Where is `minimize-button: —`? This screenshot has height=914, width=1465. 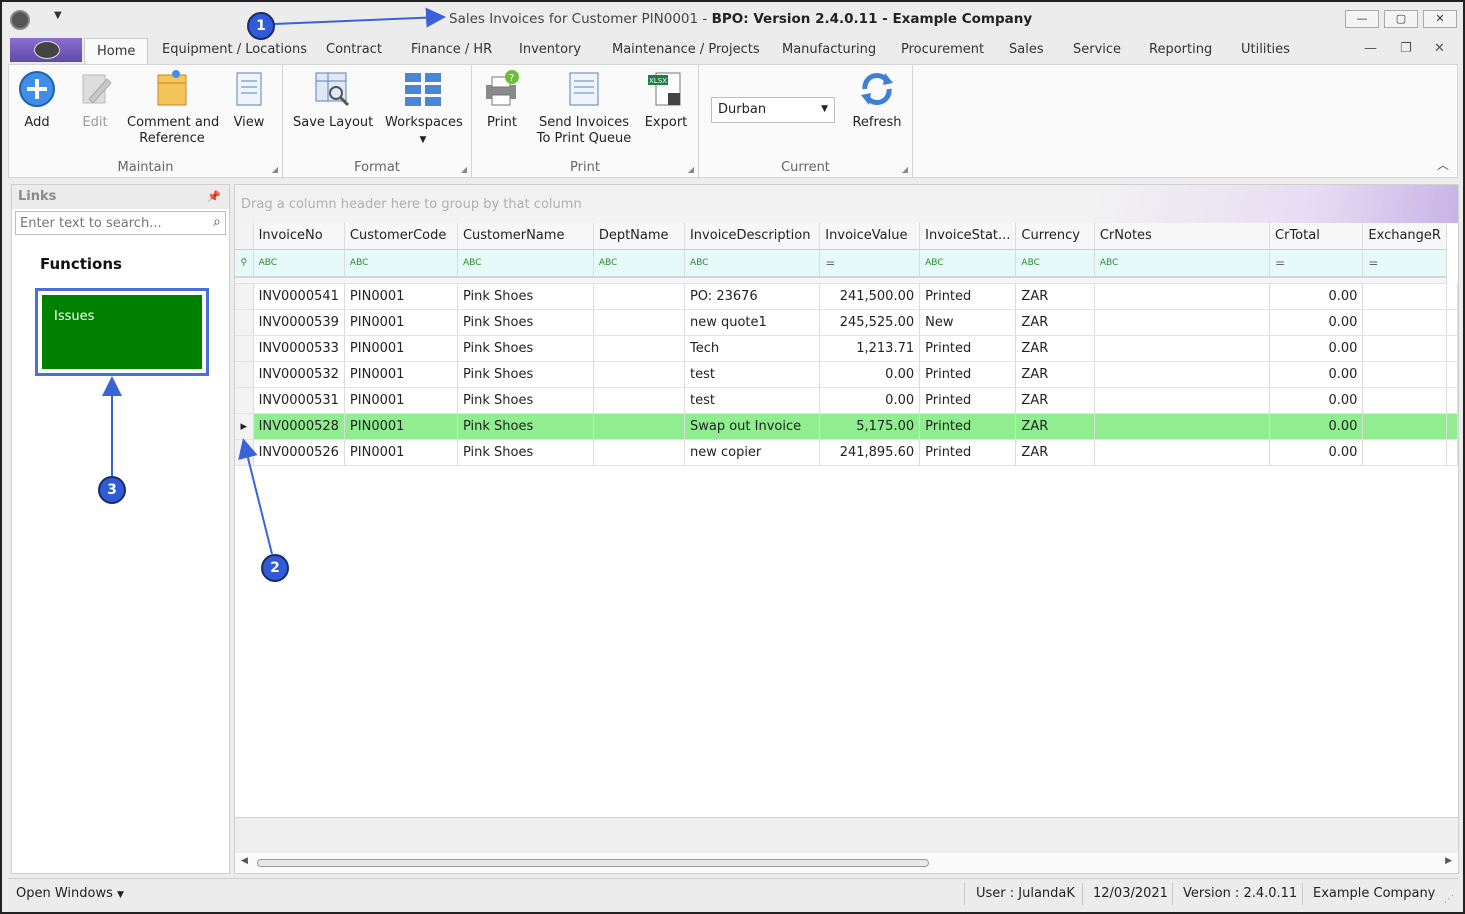 minimize-button: — is located at coordinates (1362, 19).